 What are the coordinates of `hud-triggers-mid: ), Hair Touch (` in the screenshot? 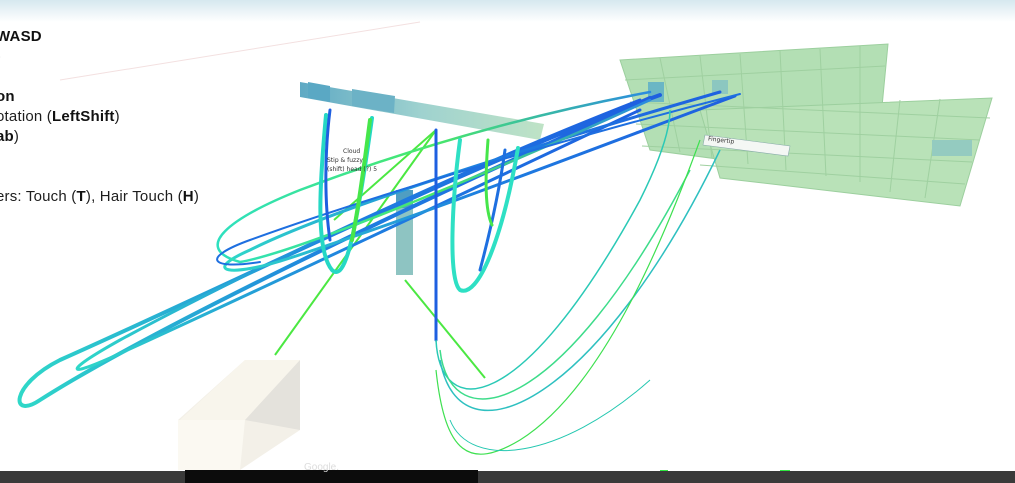 It's located at (134, 196).